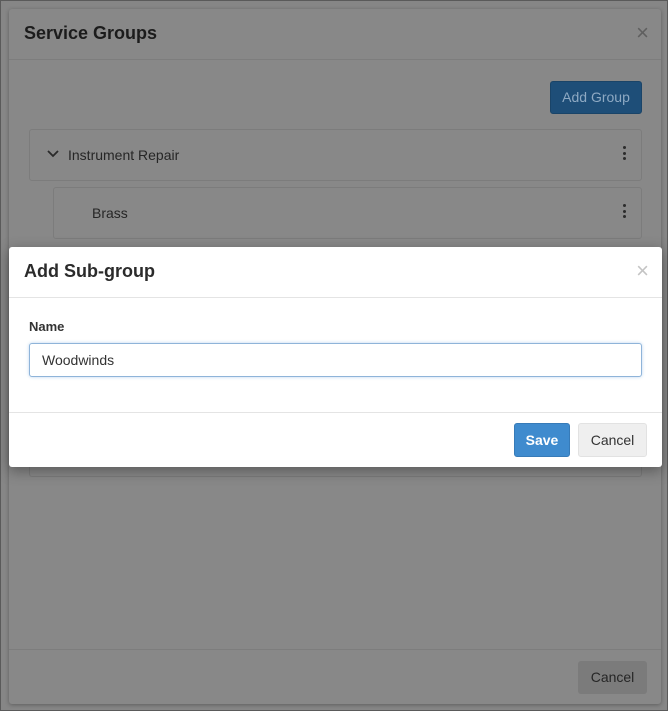  I want to click on add-subgroup-title: Add Sub-group, so click(89, 271).